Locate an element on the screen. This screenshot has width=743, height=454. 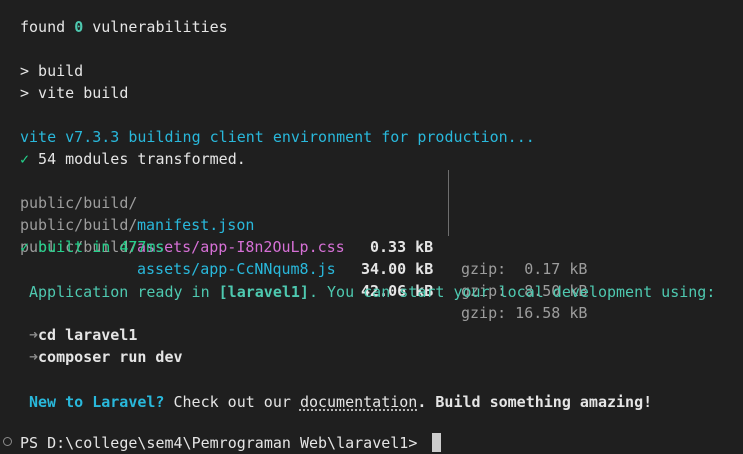
command-text: cd laravel1 is located at coordinates (88, 335).